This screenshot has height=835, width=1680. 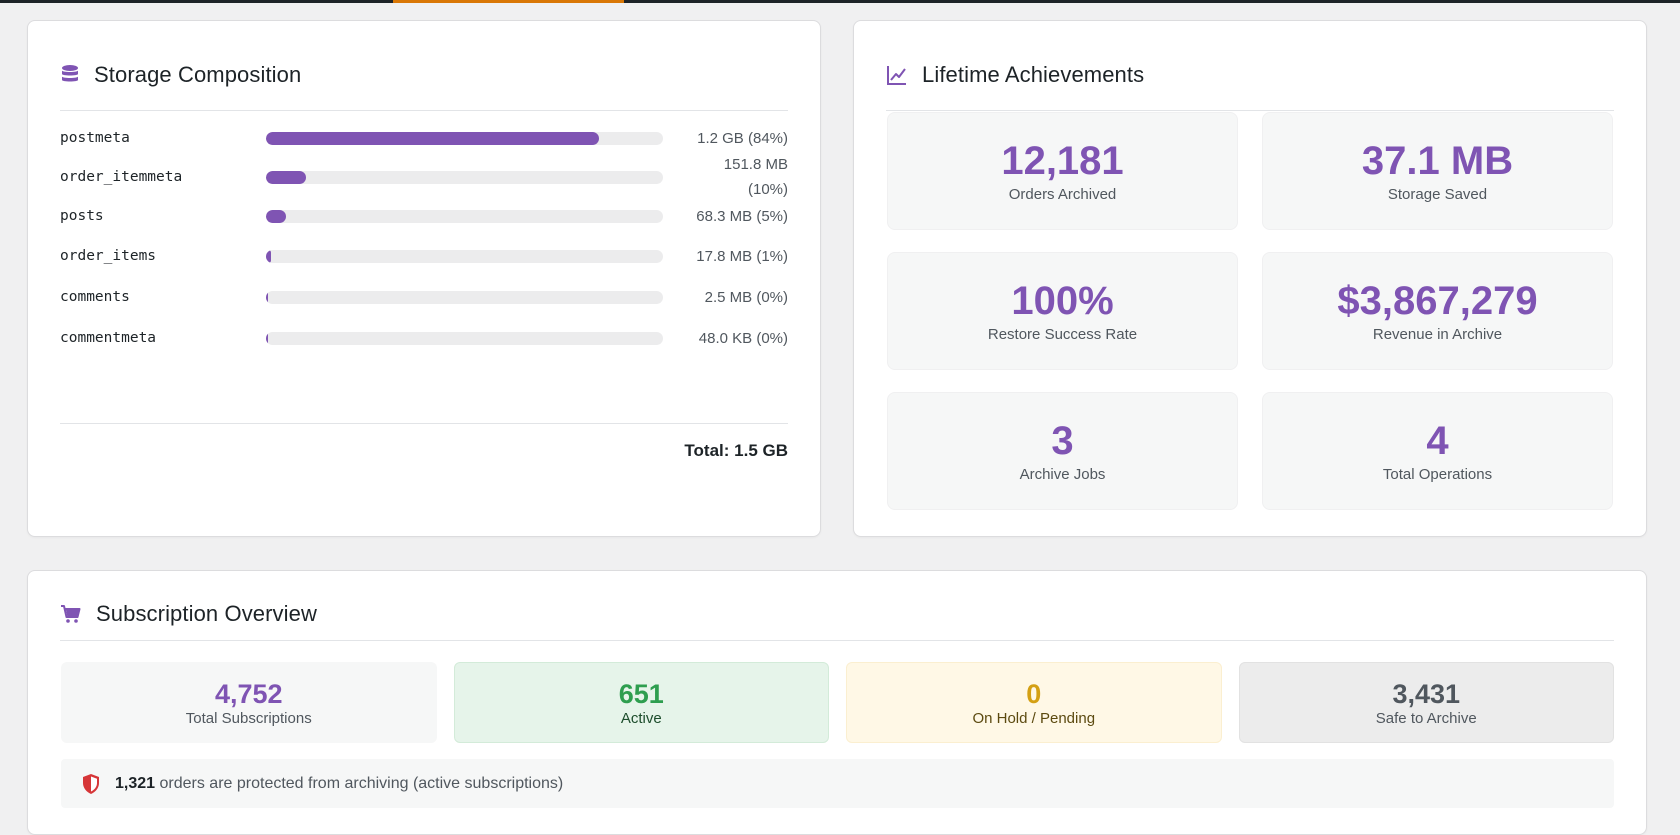 What do you see at coordinates (108, 256) in the screenshot?
I see `table-name: order_items` at bounding box center [108, 256].